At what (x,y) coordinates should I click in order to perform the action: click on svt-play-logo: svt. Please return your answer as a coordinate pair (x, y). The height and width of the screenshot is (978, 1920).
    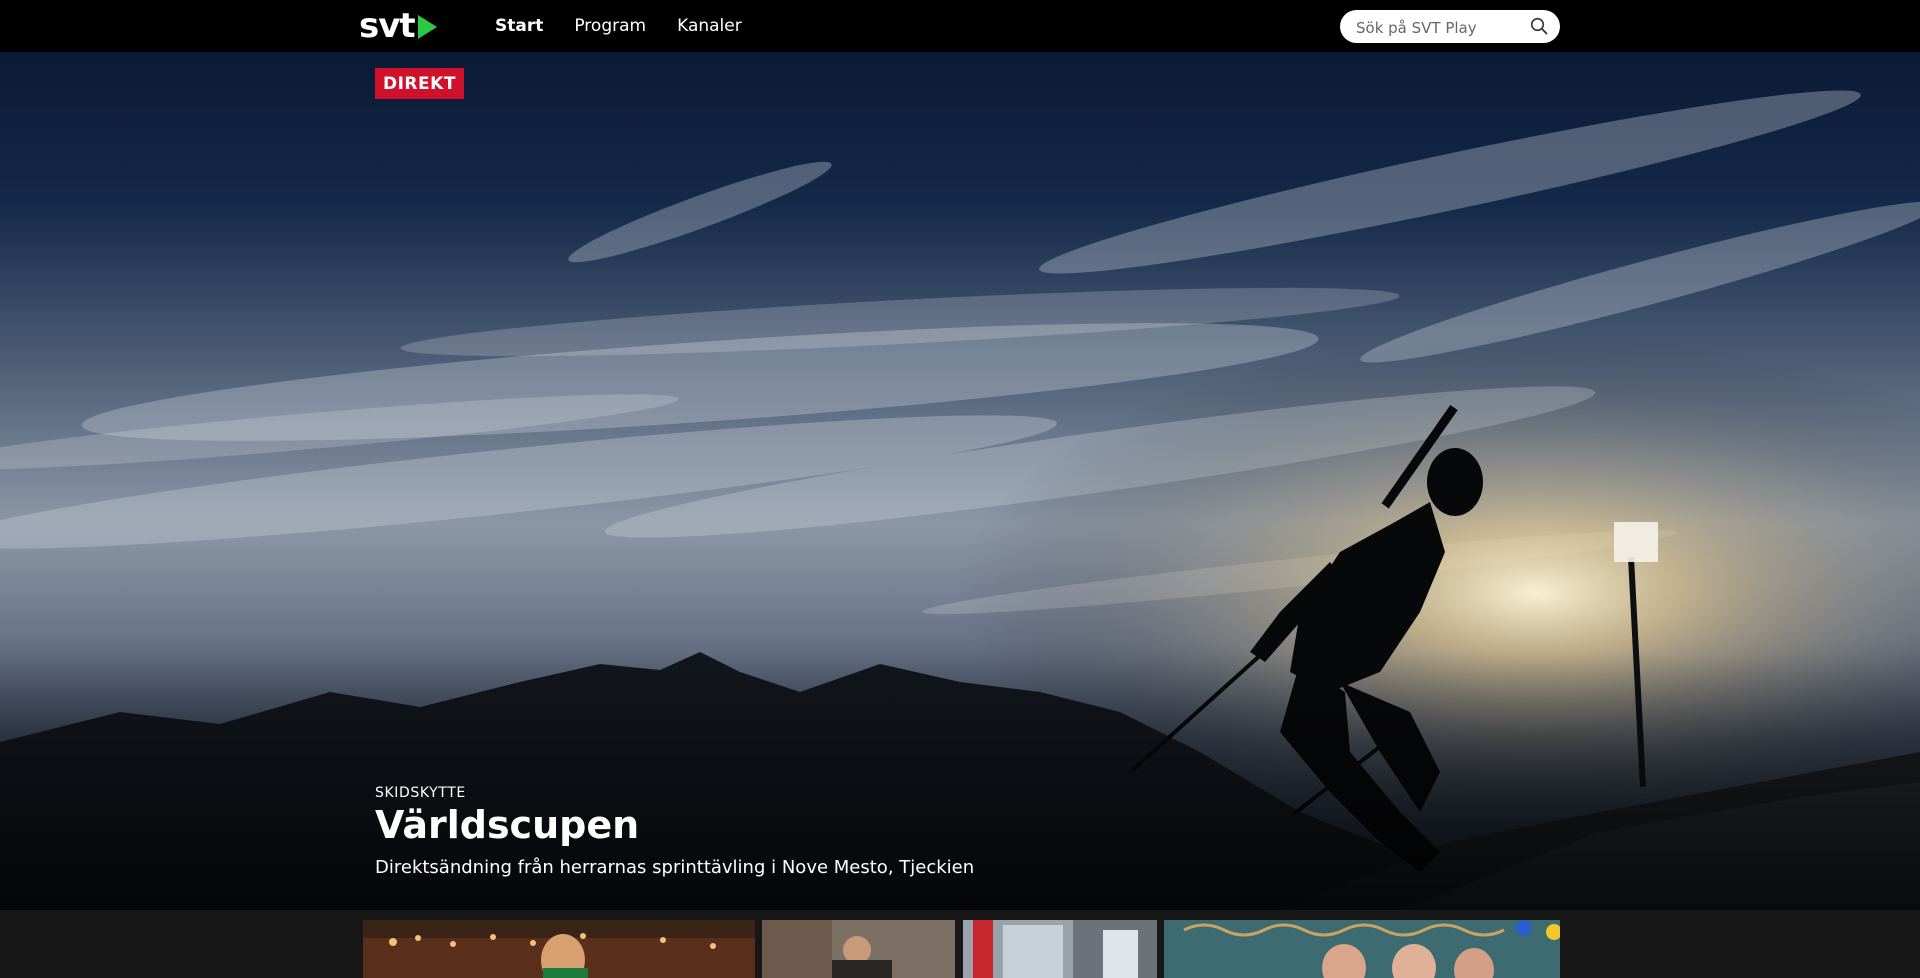
    Looking at the image, I should click on (398, 26).